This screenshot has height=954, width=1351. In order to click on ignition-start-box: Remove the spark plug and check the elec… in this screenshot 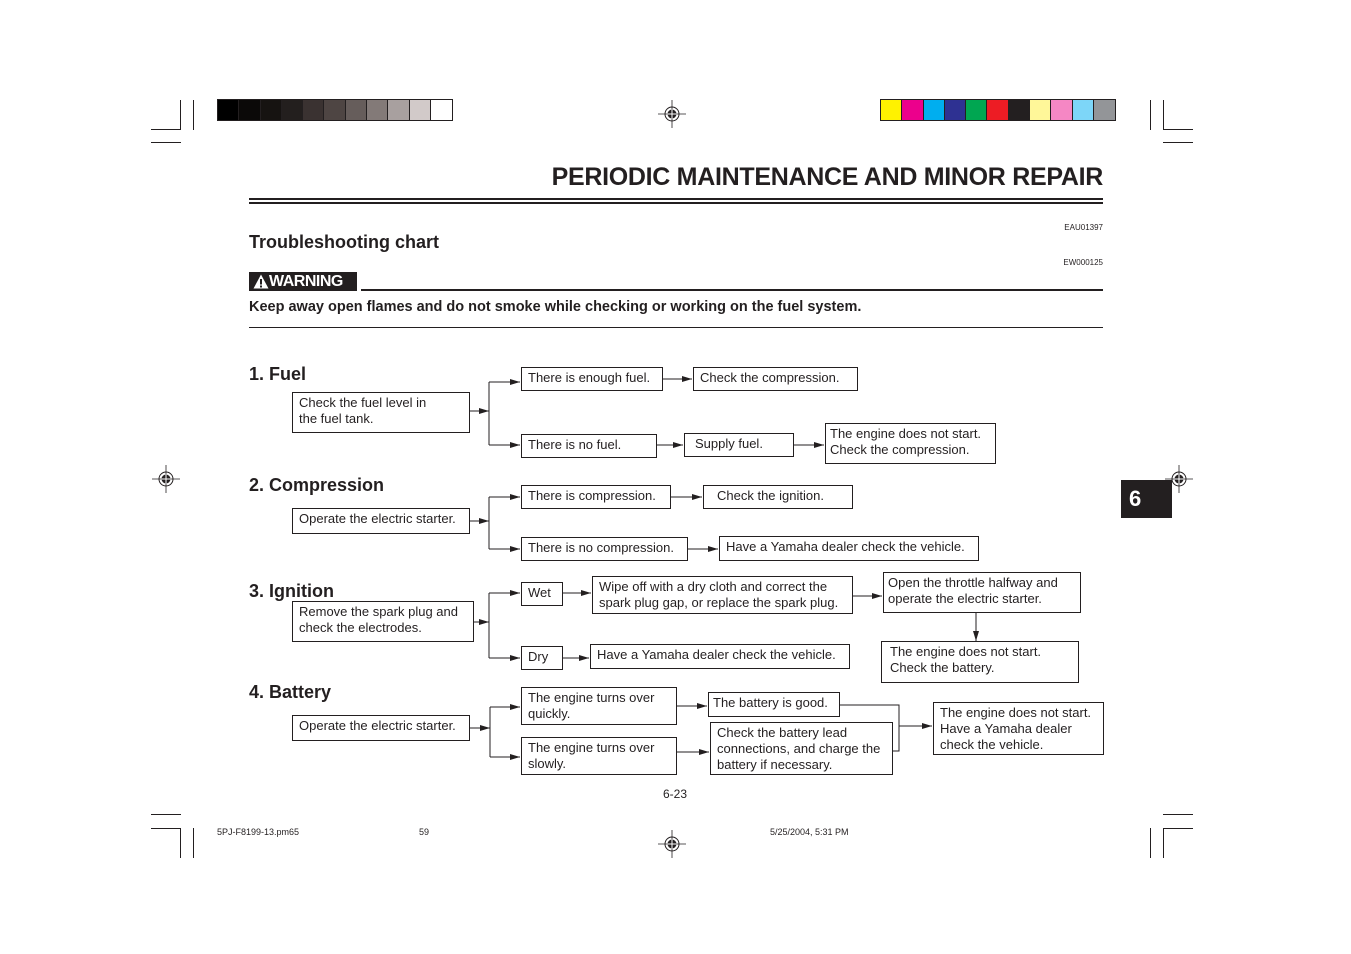, I will do `click(383, 621)`.